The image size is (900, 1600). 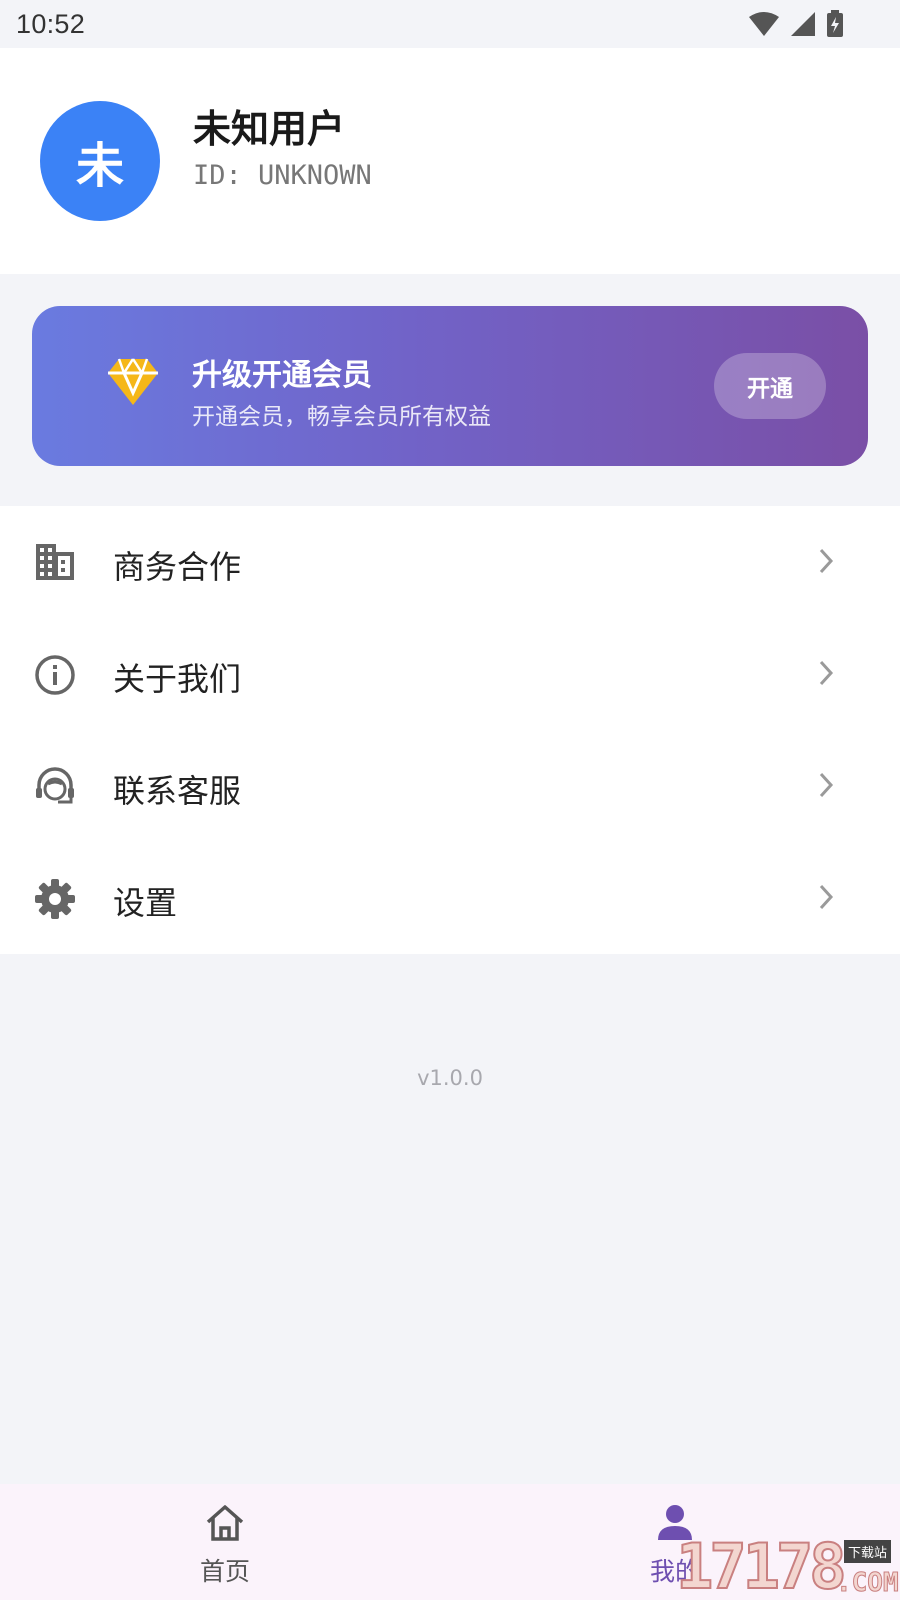 What do you see at coordinates (177, 679) in the screenshot?
I see `menu-label-about: 关于我们` at bounding box center [177, 679].